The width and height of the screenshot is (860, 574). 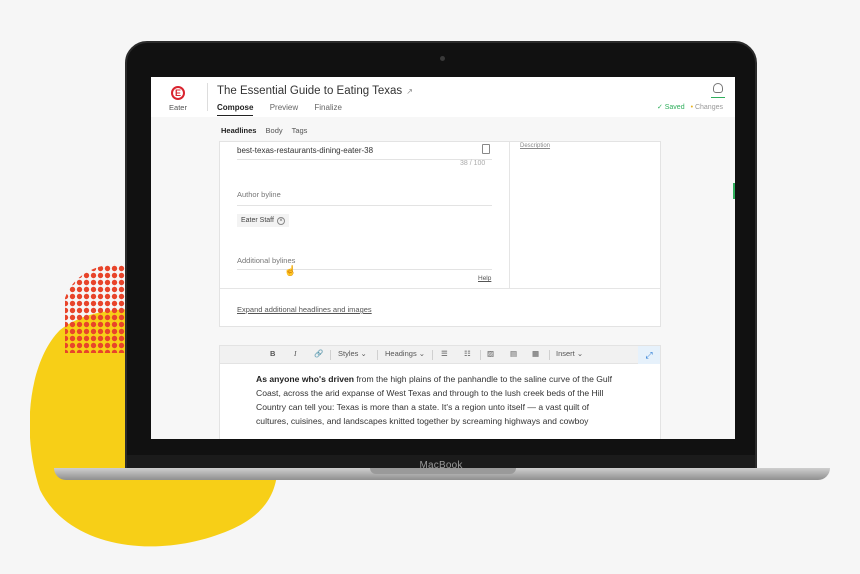 I want to click on author-chip-label: Eater Staff, so click(x=257, y=220).